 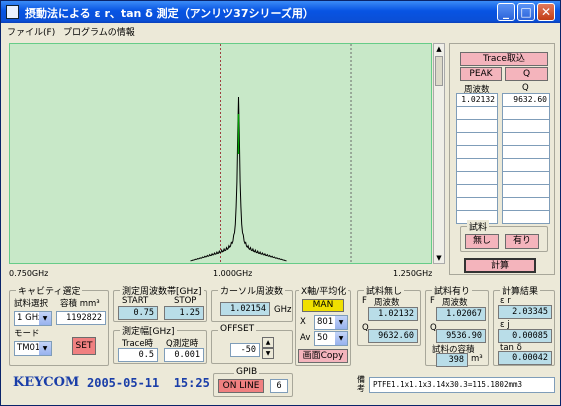 What do you see at coordinates (439, 71) in the screenshot?
I see `scroll-thumb` at bounding box center [439, 71].